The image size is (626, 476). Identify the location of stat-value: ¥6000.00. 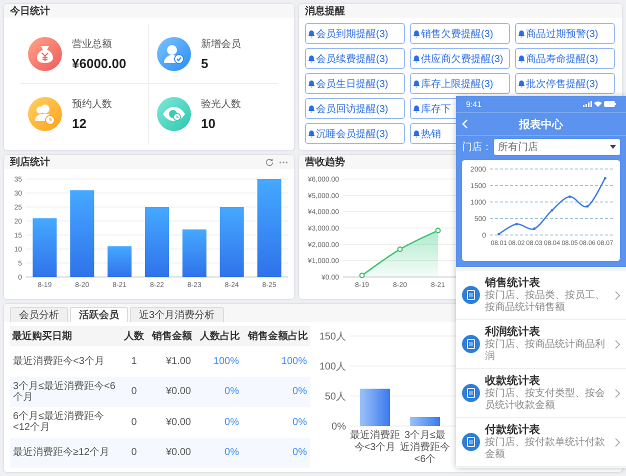
(99, 63).